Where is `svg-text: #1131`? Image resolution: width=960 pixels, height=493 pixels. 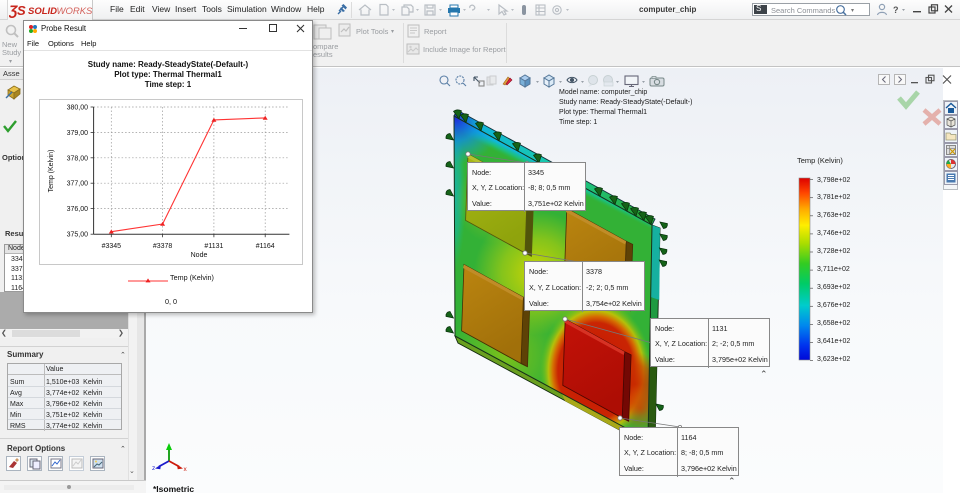 svg-text: #1131 is located at coordinates (213, 246).